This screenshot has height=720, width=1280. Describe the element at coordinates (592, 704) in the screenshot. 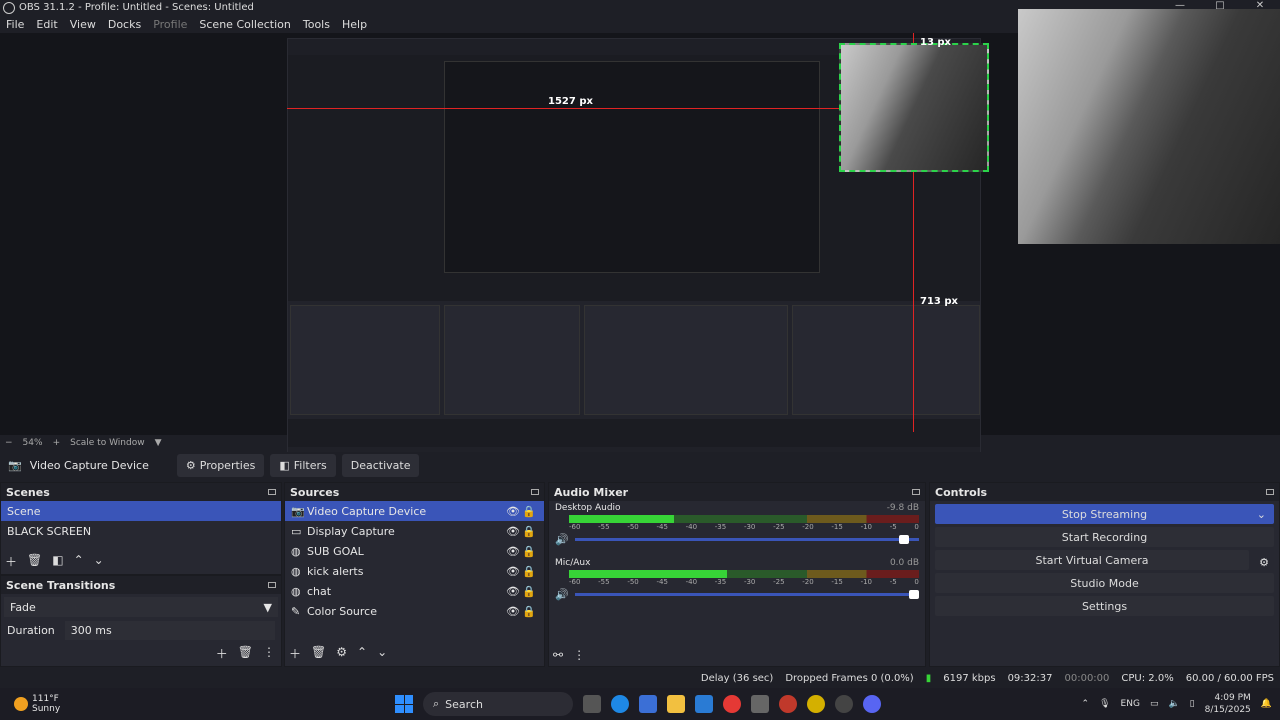

I see `task-view-icon` at that location.